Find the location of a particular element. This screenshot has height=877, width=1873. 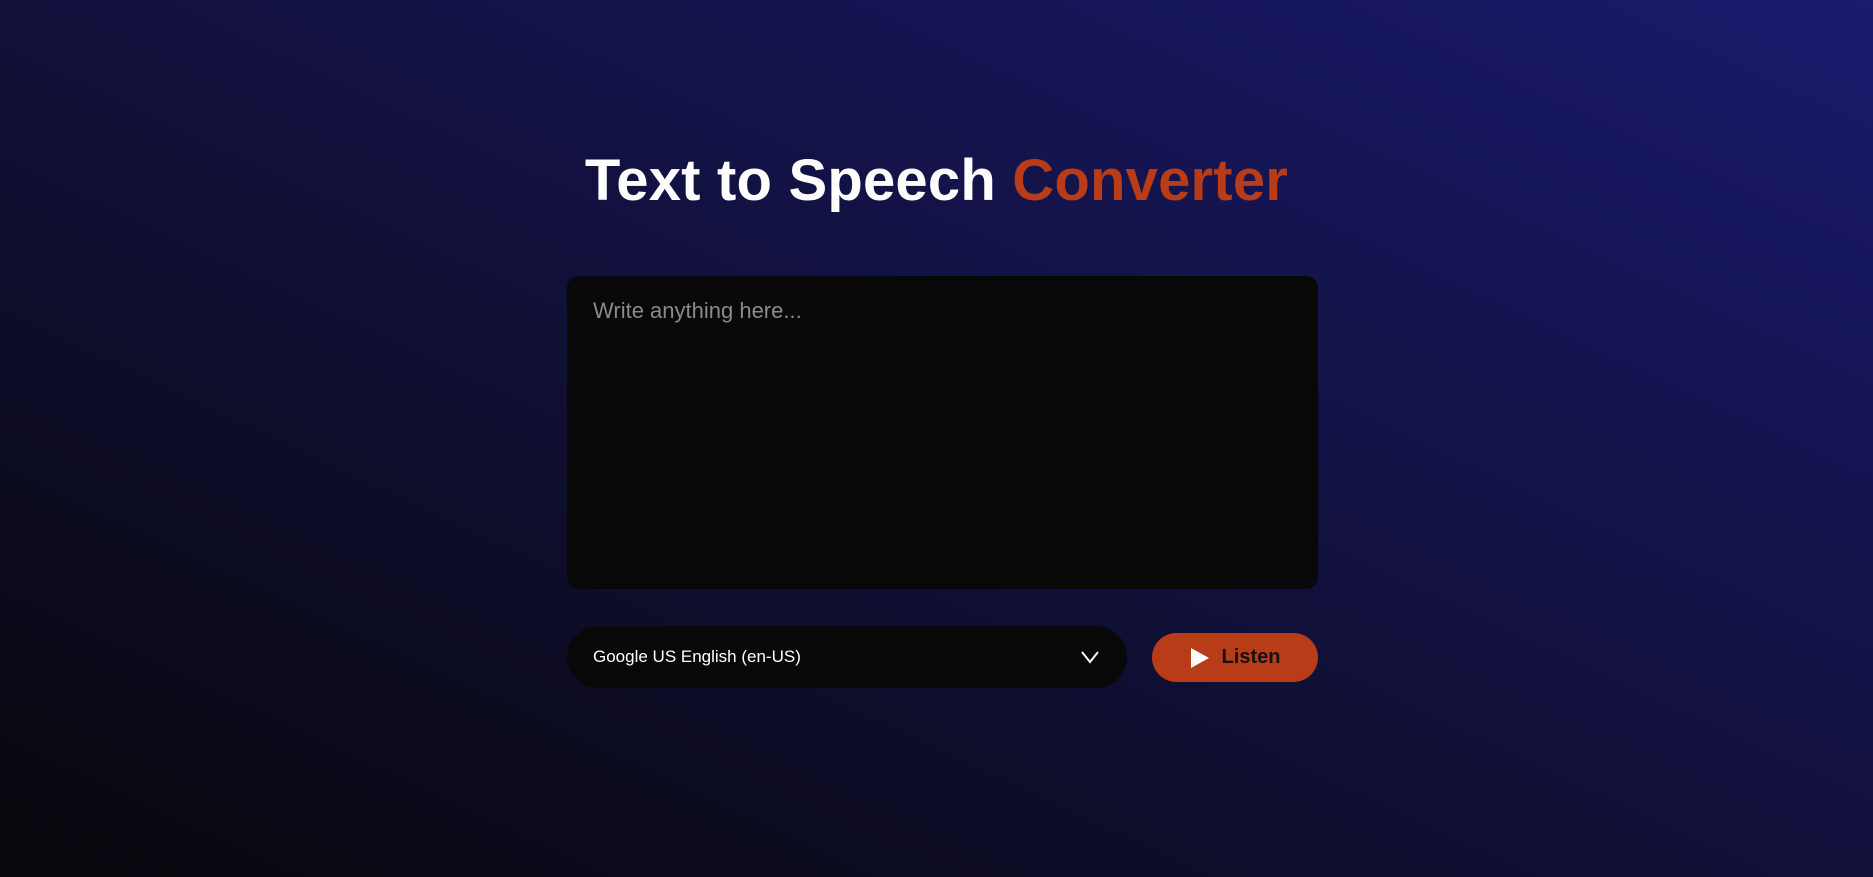

page-title-main: Text to Speech is located at coordinates (798, 180).